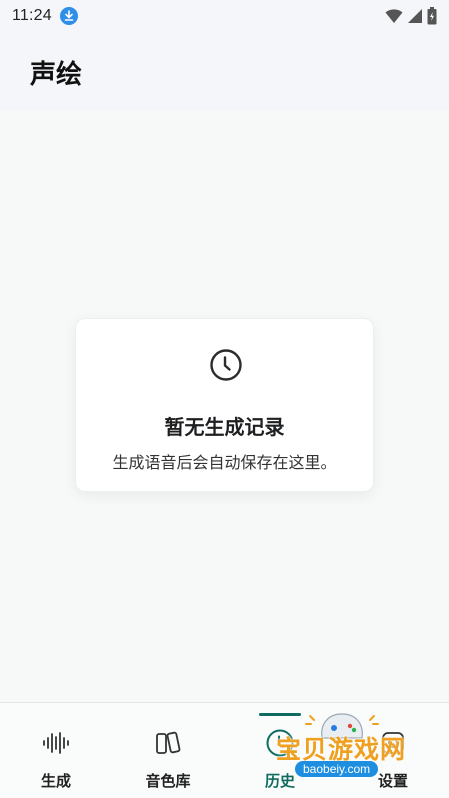  What do you see at coordinates (224, 427) in the screenshot?
I see `empty-state-title: 暂无生成记录` at bounding box center [224, 427].